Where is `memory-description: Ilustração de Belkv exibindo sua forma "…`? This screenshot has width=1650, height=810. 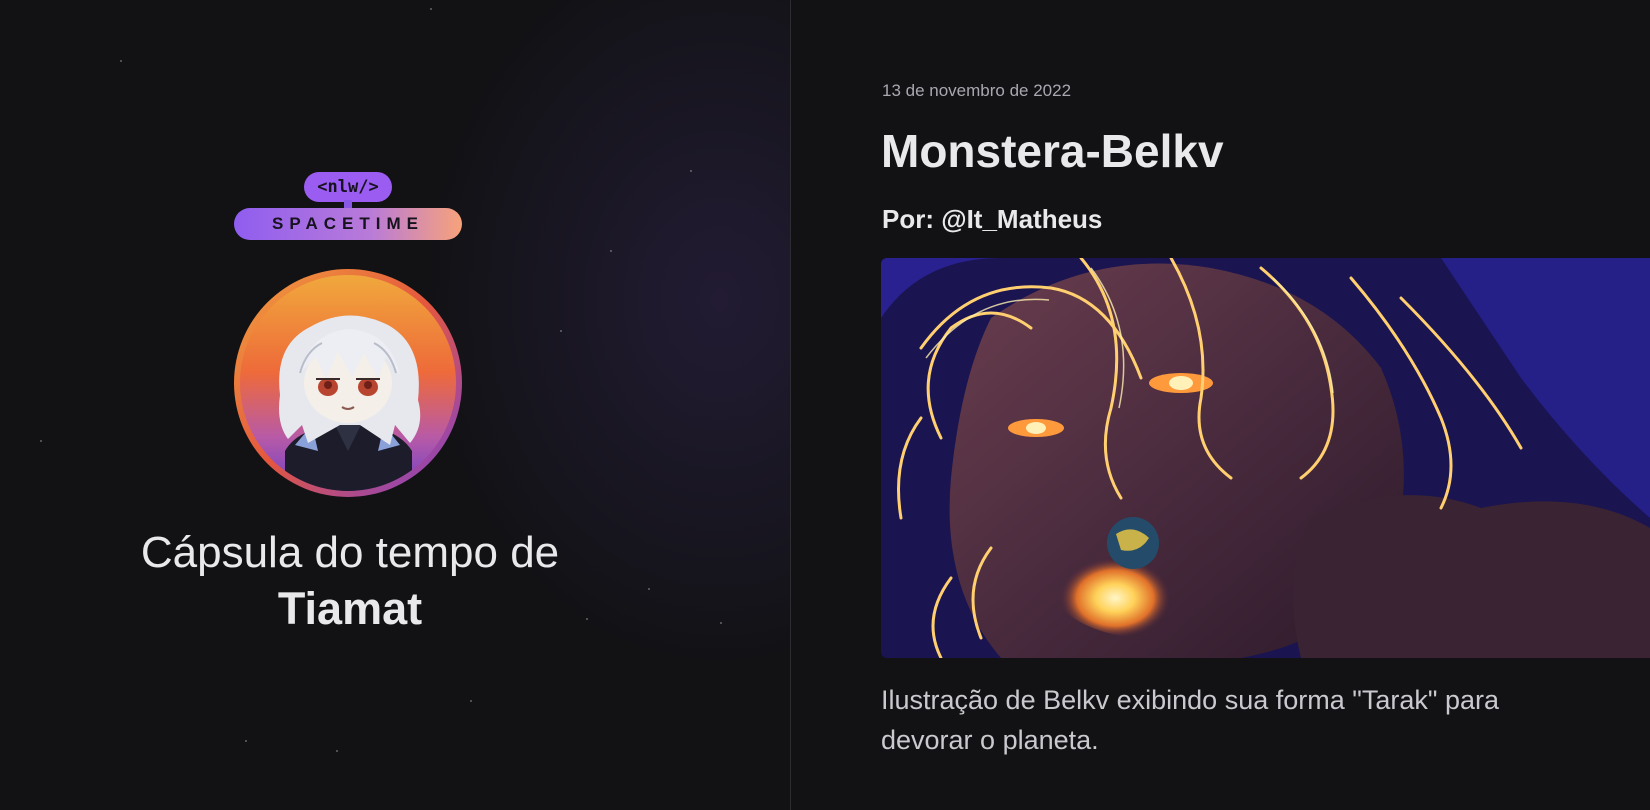 memory-description: Ilustração de Belkv exibindo sua forma "… is located at coordinates (1190, 720).